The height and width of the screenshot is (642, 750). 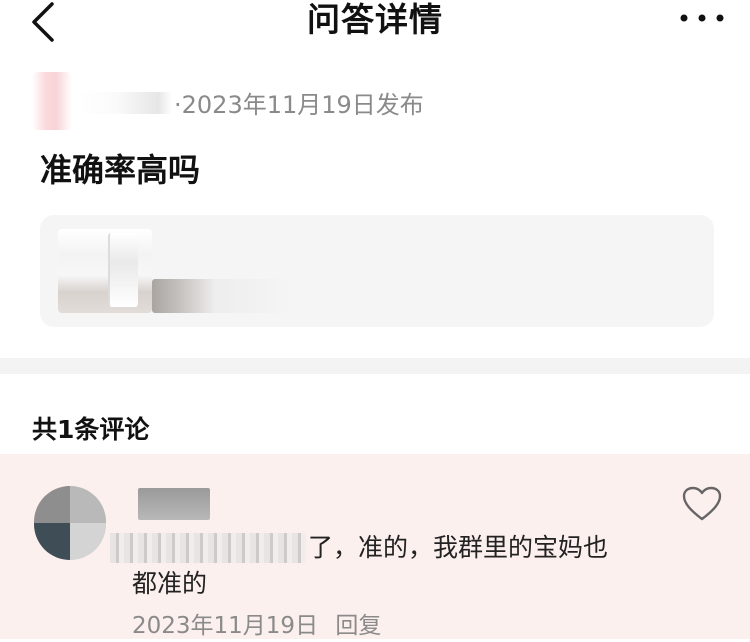 I want to click on publish-meta: ·2023年11月19日发布, so click(x=299, y=105).